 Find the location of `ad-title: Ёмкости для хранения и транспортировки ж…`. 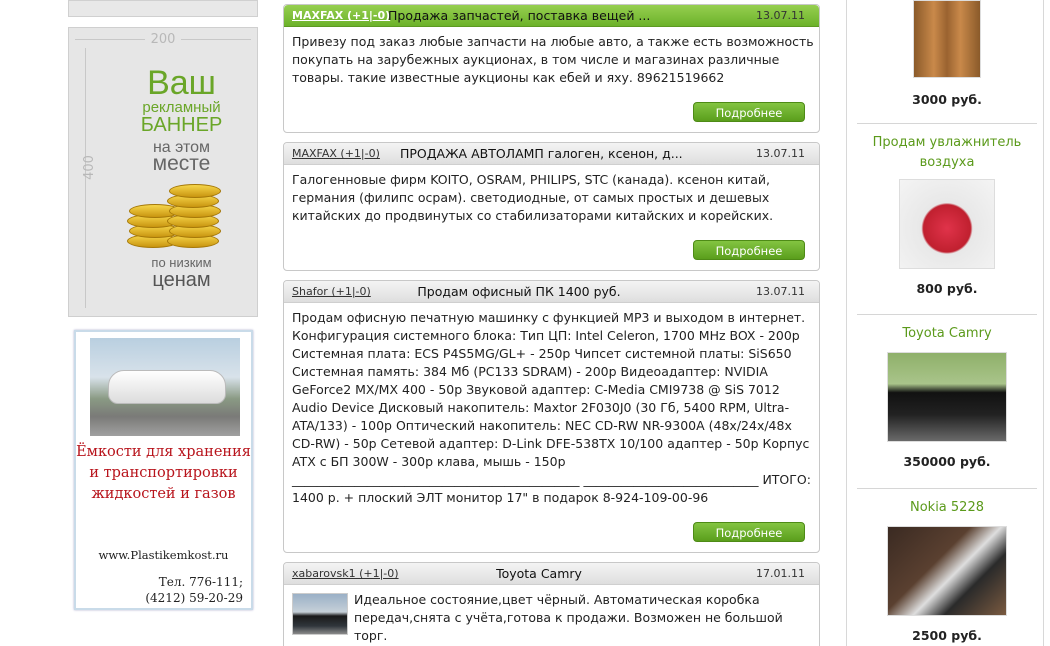

ad-title: Ёмкости для хранения и транспортировки ж… is located at coordinates (163, 473).